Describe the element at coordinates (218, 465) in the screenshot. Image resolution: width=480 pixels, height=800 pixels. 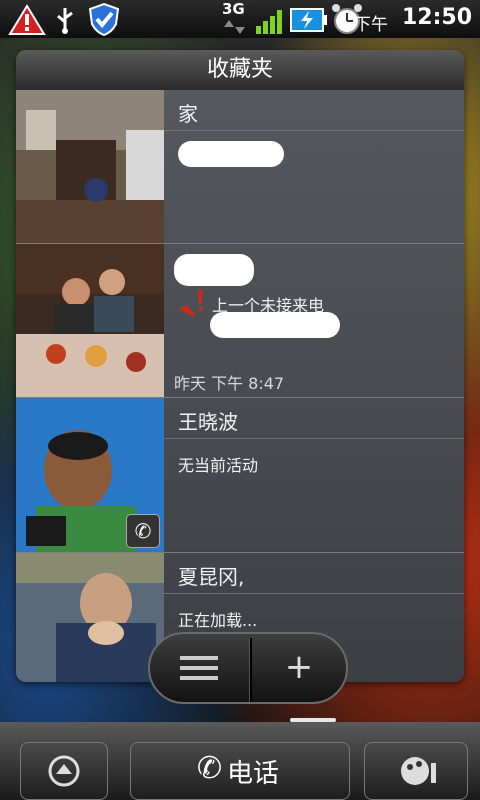
I see `contact-status: 无当前活动` at that location.